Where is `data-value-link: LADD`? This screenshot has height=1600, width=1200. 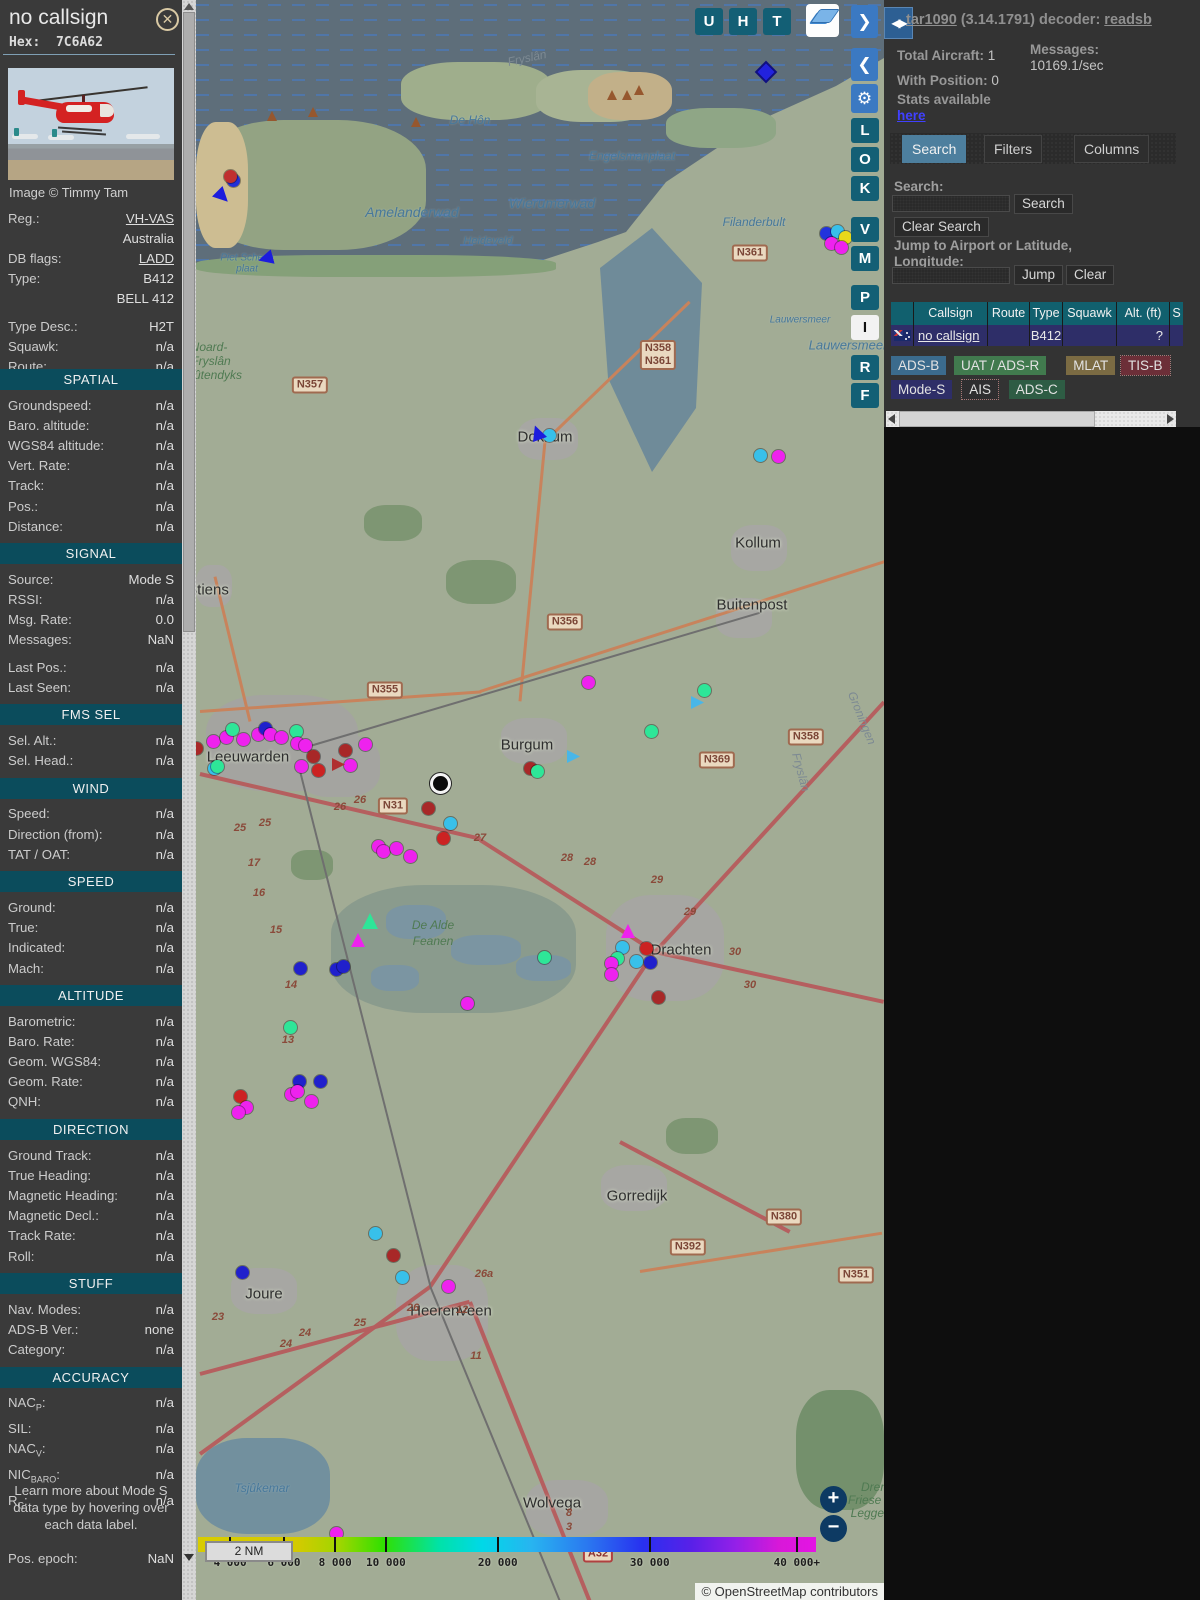 data-value-link: LADD is located at coordinates (156, 258).